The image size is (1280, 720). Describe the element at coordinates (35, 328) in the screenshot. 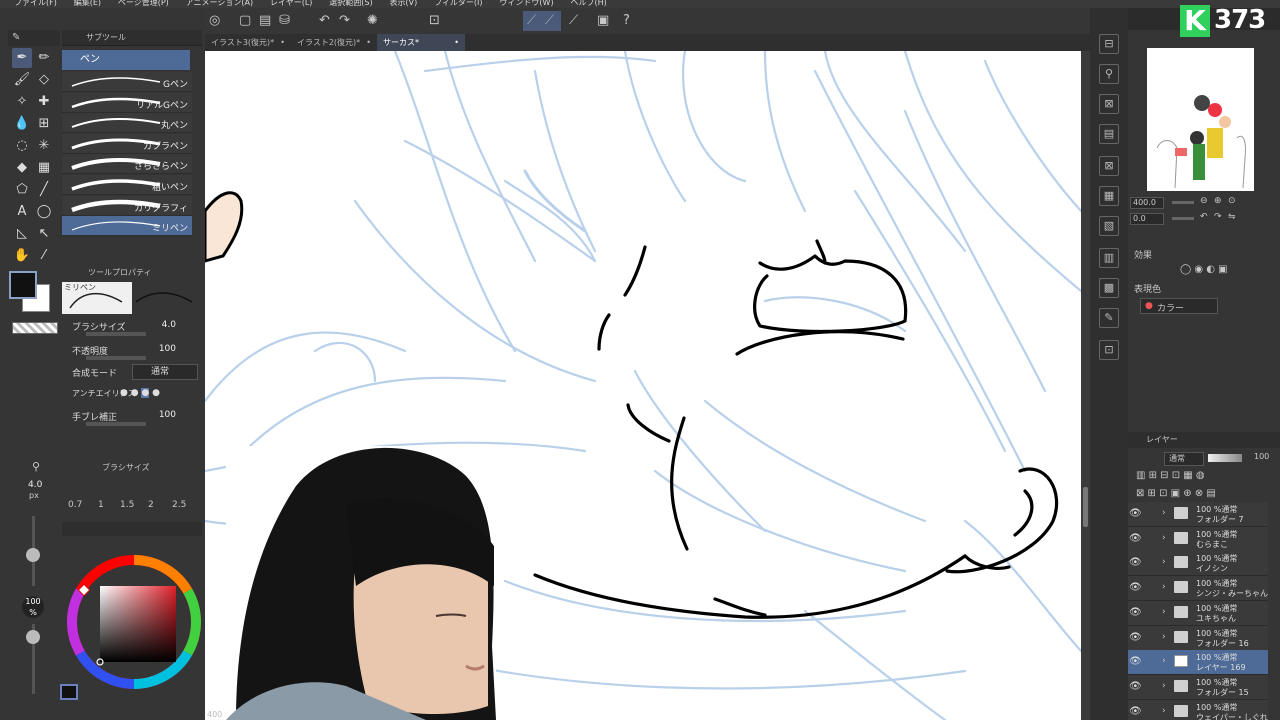

I see `transparent-swatch` at that location.